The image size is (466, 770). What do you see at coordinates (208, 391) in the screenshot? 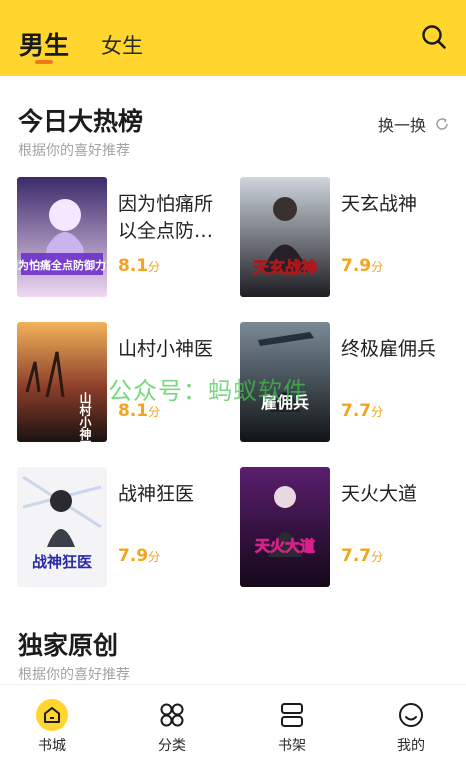
I see `watermark-text: 公众号：蚂蚁软件` at bounding box center [208, 391].